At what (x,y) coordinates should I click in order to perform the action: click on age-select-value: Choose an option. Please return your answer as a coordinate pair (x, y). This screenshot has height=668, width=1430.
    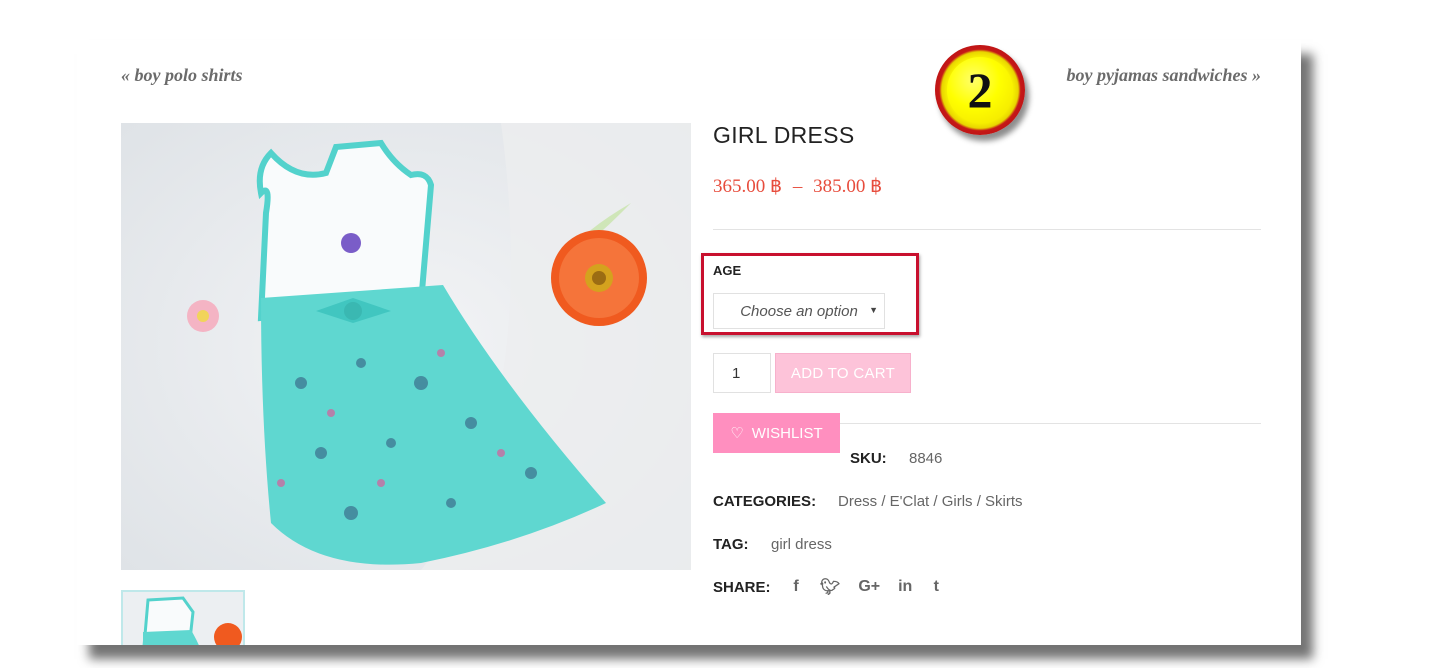
    Looking at the image, I should click on (799, 311).